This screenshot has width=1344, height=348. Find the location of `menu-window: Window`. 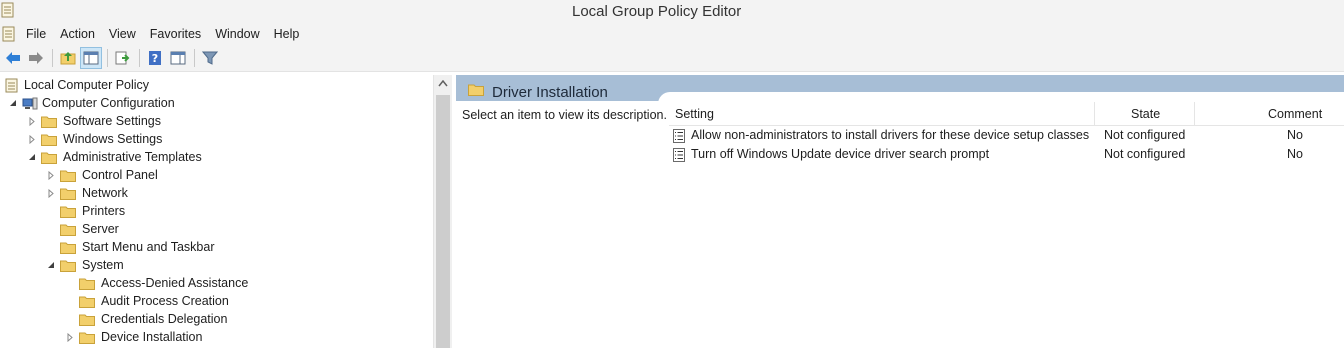

menu-window: Window is located at coordinates (237, 34).